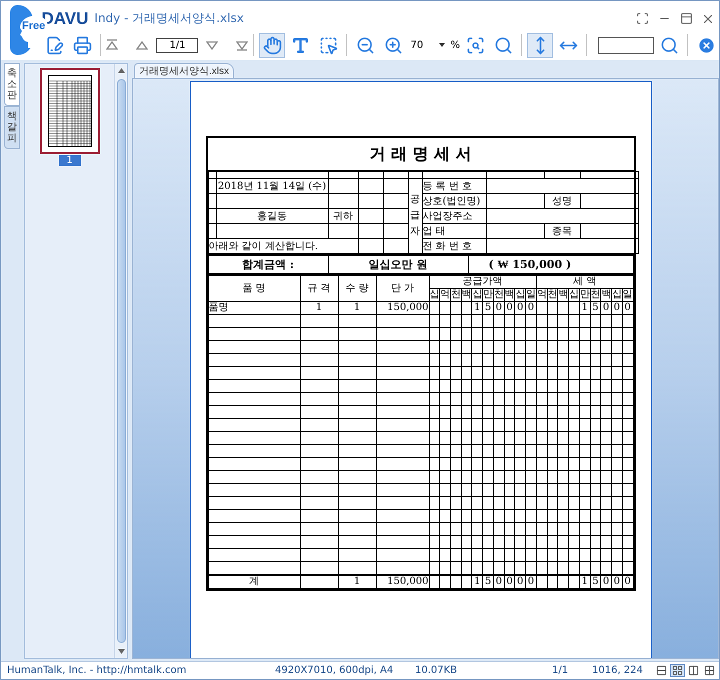 The image size is (720, 680). What do you see at coordinates (540, 45) in the screenshot?
I see `fit-height-button` at bounding box center [540, 45].